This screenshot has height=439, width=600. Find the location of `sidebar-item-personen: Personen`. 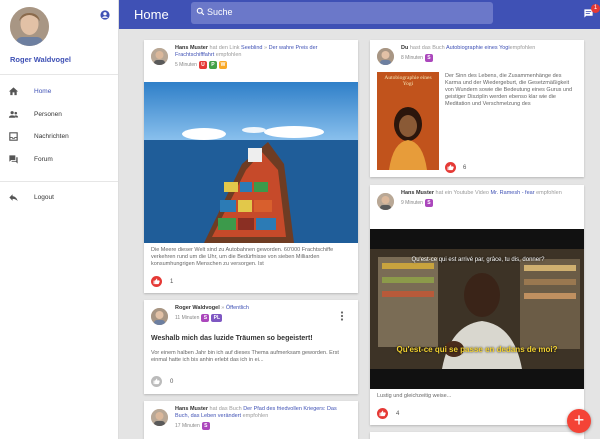

sidebar-item-personen: Personen is located at coordinates (59, 115).